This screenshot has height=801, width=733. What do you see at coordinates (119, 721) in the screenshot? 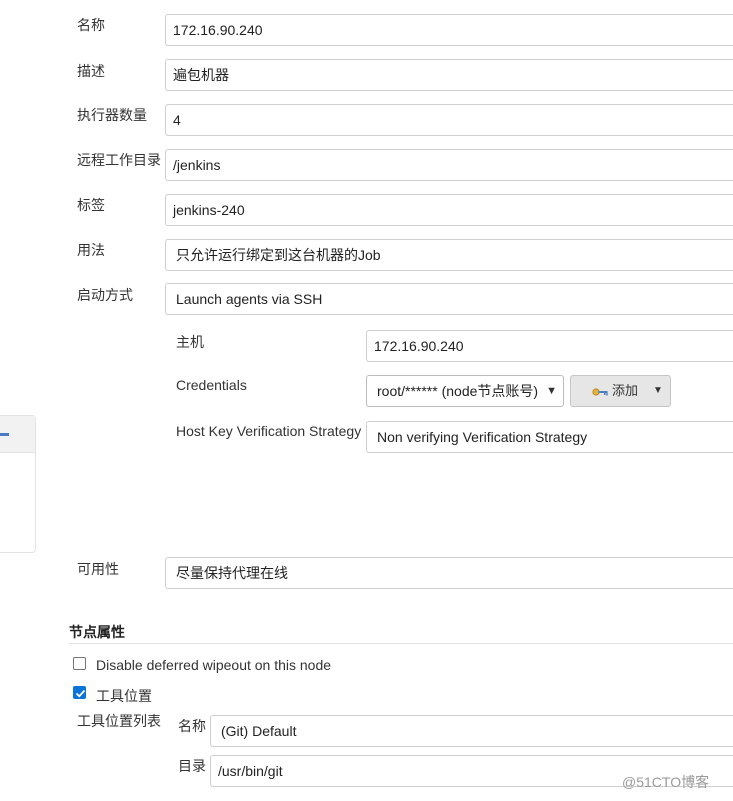
I see `tool-list-label: 工具位置列表` at bounding box center [119, 721].